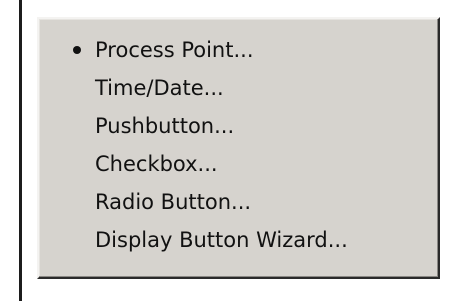  Describe the element at coordinates (77, 50) in the screenshot. I see `bullet-icon` at that location.